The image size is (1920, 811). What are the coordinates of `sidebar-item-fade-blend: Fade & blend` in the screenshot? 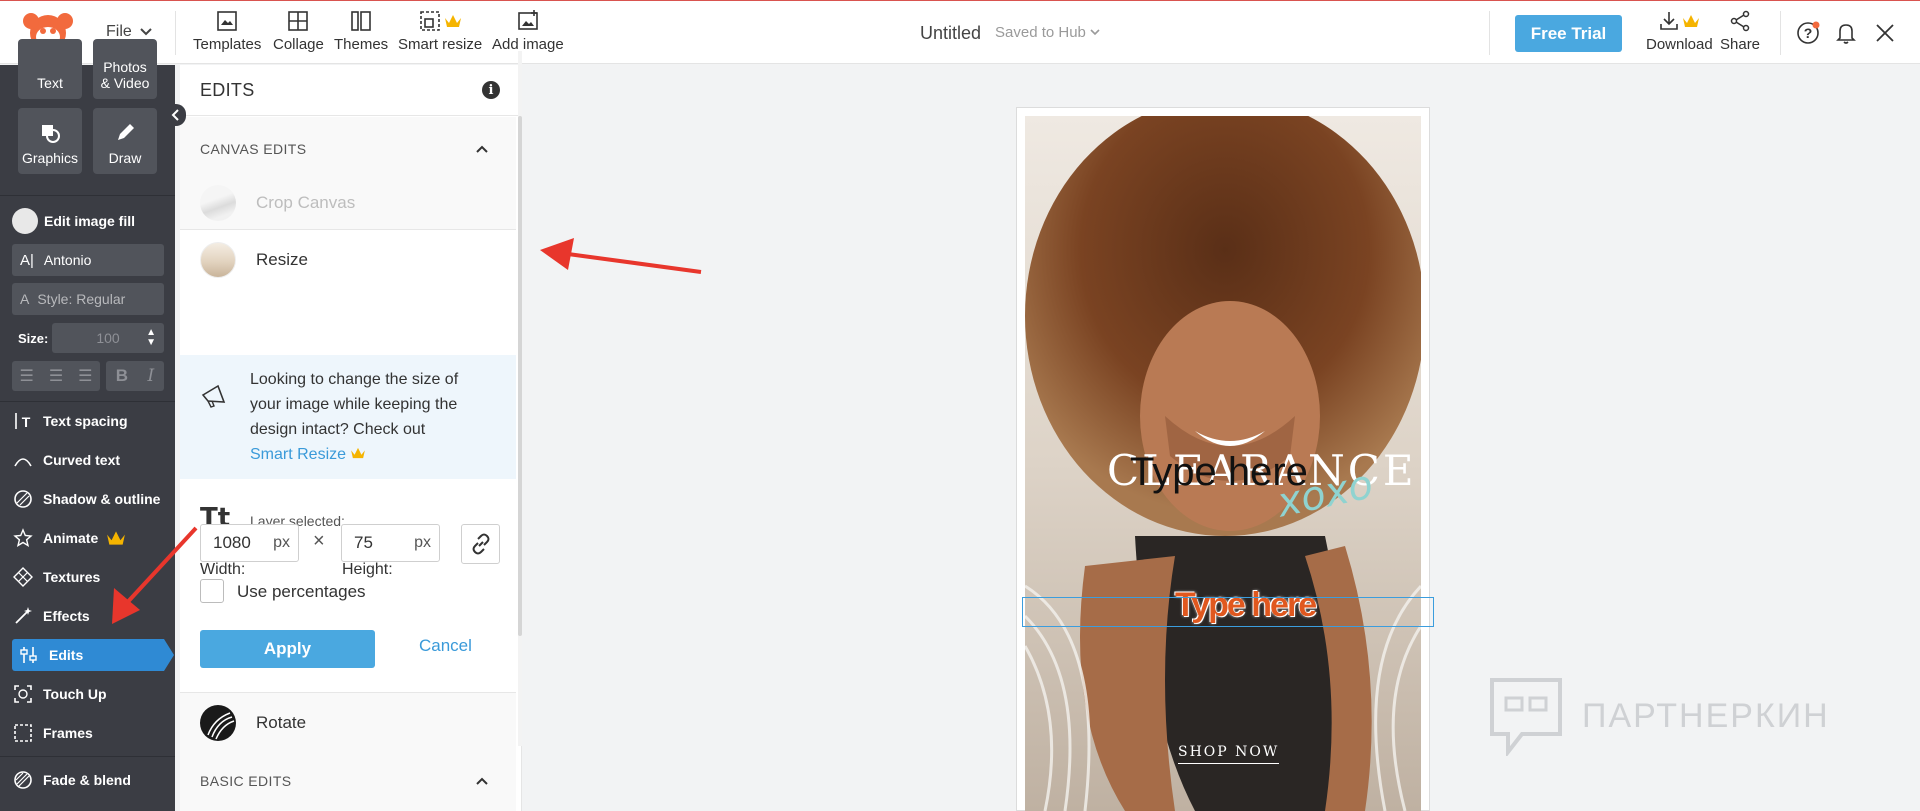 It's located at (88, 780).